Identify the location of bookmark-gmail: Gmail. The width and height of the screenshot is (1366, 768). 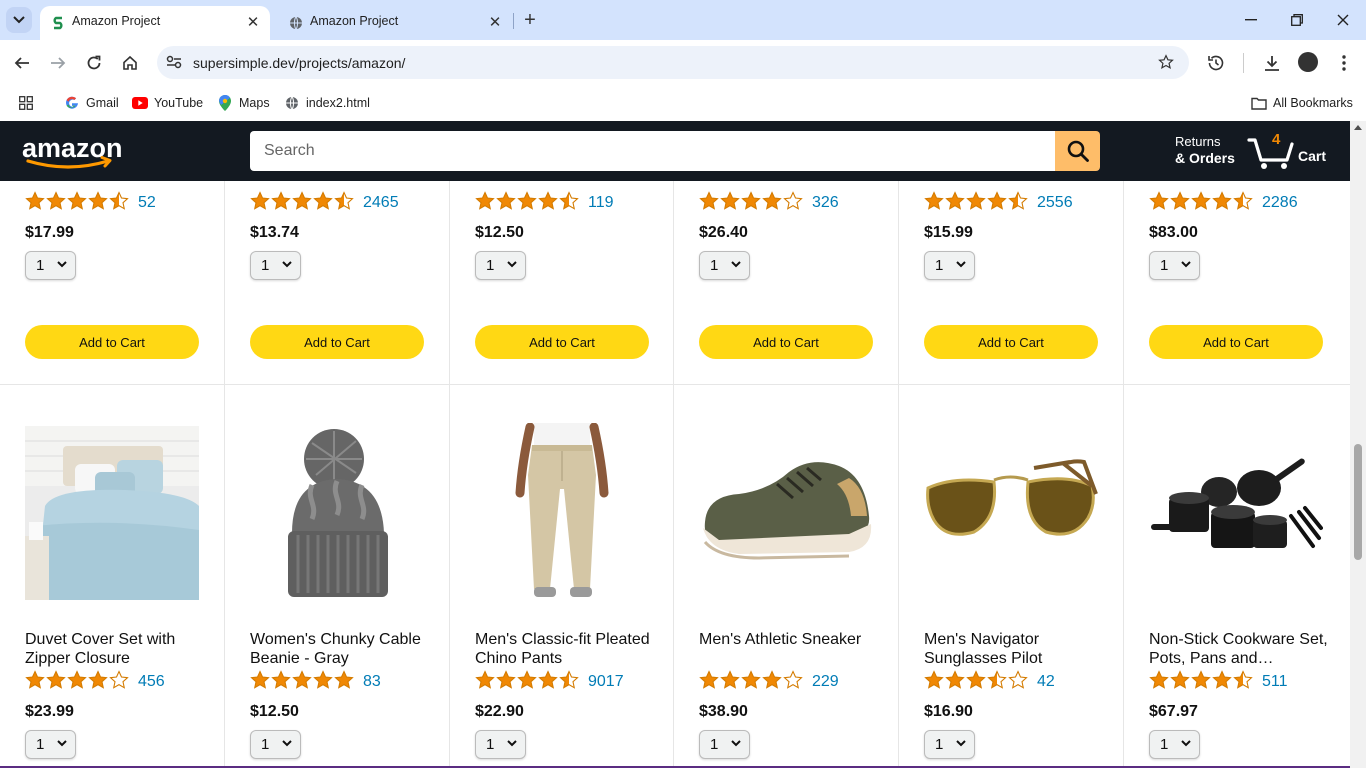
(91, 103).